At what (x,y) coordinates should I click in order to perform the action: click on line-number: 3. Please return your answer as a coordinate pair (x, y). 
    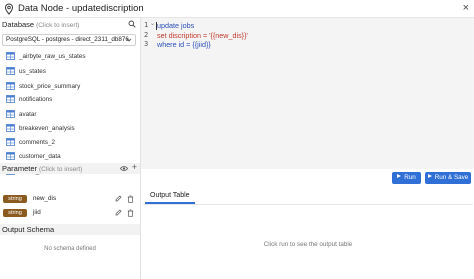
    Looking at the image, I should click on (146, 44).